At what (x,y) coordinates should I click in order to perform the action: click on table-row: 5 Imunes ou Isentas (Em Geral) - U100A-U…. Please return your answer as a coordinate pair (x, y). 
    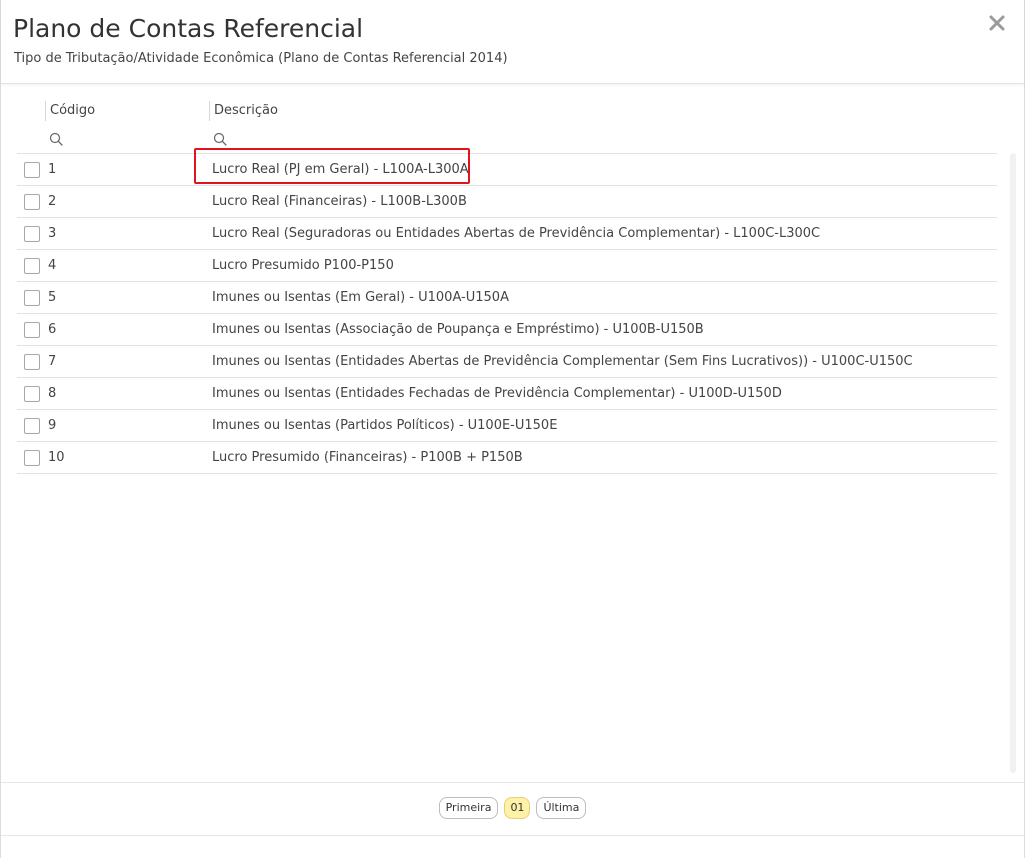
    Looking at the image, I should click on (507, 297).